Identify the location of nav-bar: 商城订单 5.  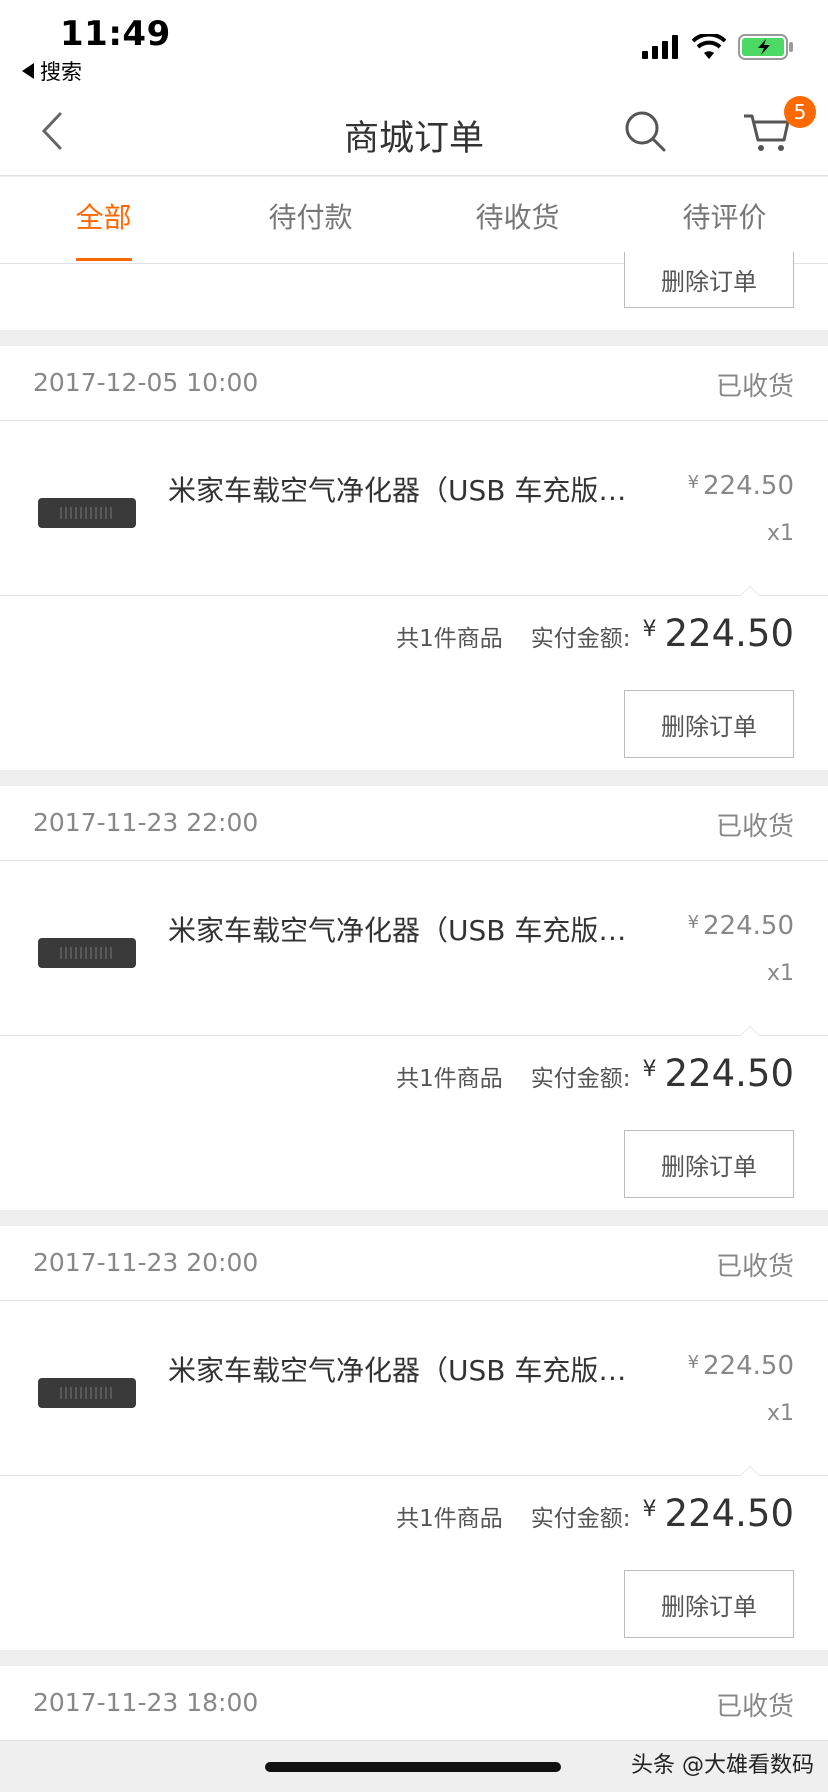
(414, 132).